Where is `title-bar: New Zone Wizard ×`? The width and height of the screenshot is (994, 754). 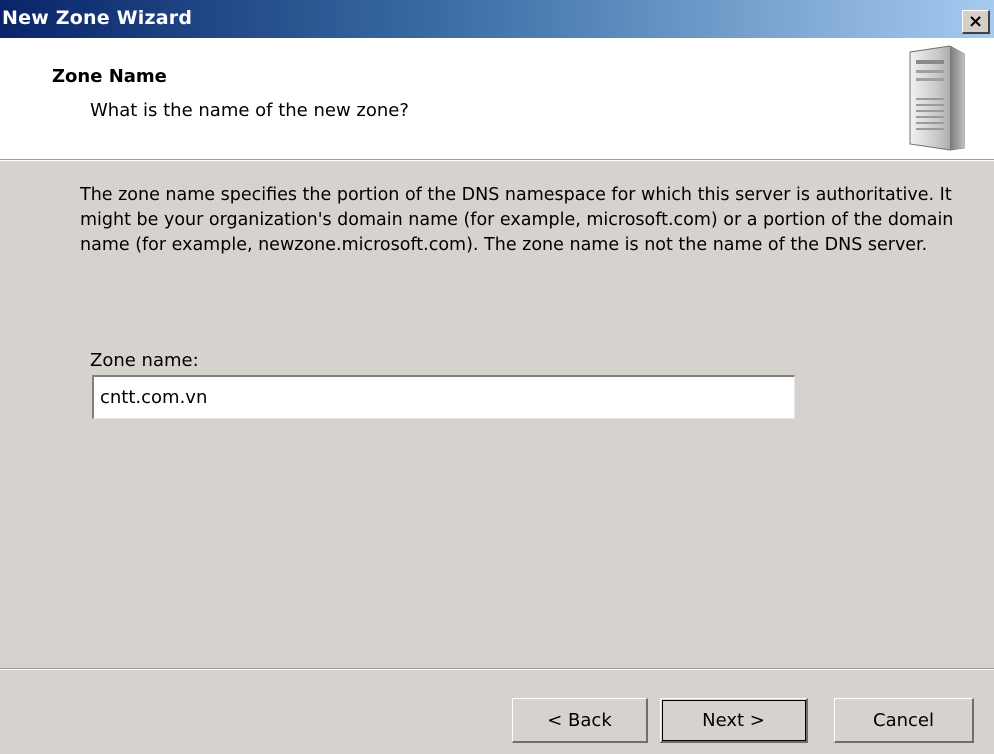
title-bar: New Zone Wizard × is located at coordinates (497, 19).